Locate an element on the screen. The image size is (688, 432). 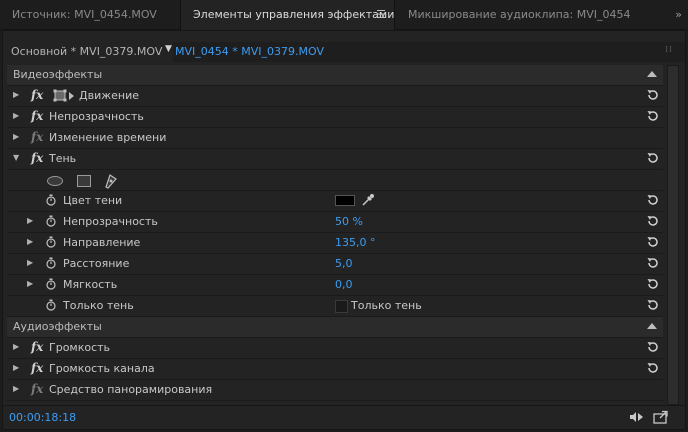
param-label: Расстояние is located at coordinates (96, 263).